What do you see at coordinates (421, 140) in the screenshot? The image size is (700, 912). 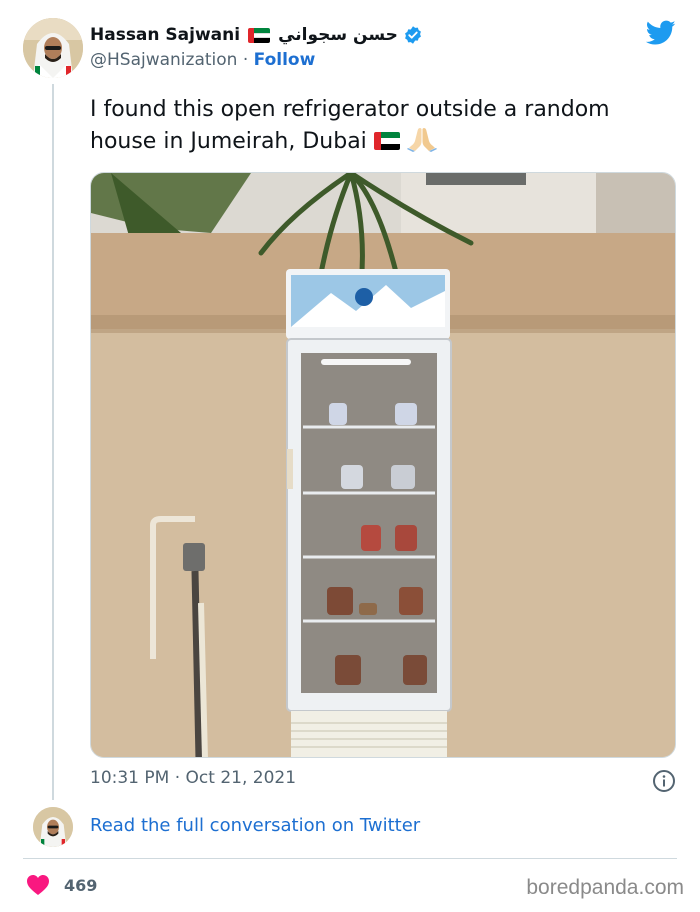 I see `folded-hands-icon` at bounding box center [421, 140].